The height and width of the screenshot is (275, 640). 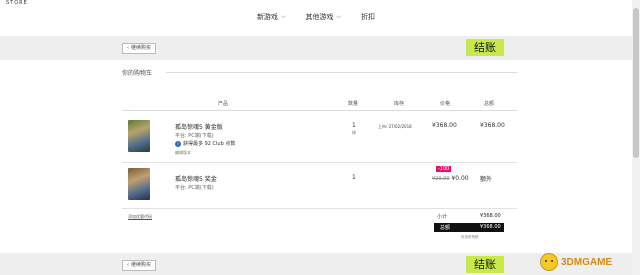 I want to click on add-promo-code-link: 添加优惠代码, so click(x=140, y=217).